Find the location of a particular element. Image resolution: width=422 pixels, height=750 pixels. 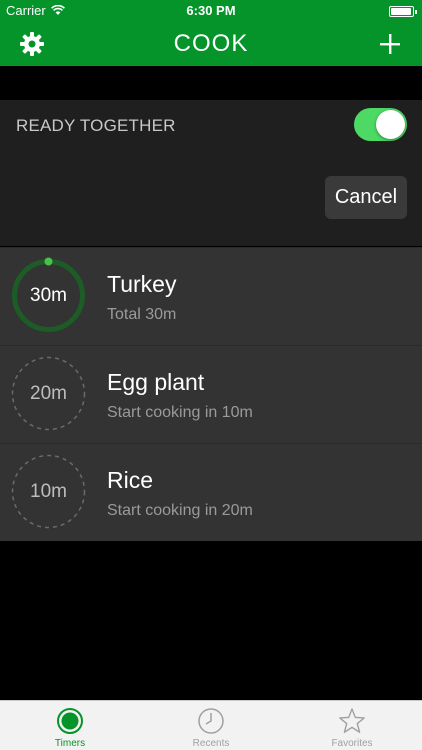

status-time: 6:30 PM is located at coordinates (211, 10).